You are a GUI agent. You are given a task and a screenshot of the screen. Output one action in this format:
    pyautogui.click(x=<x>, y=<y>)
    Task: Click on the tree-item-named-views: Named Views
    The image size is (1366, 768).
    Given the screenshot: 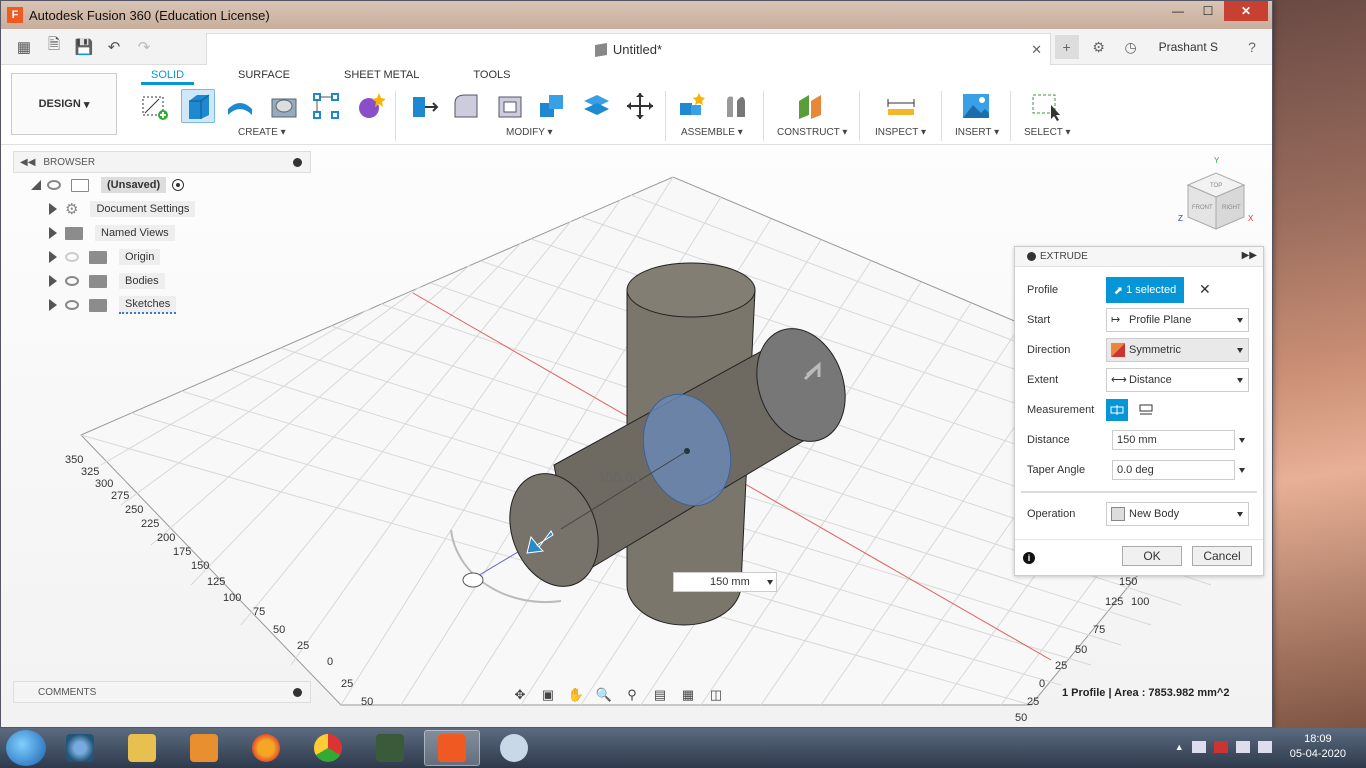 What is the action you would take?
    pyautogui.click(x=162, y=233)
    